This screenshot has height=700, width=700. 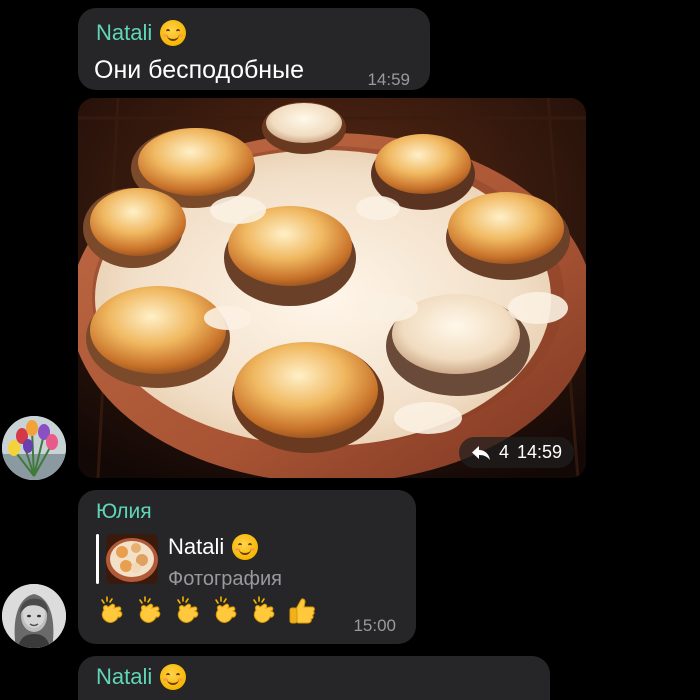 I want to click on message-bubble: Natali Они бесподобные 14:59, so click(x=254, y=49).